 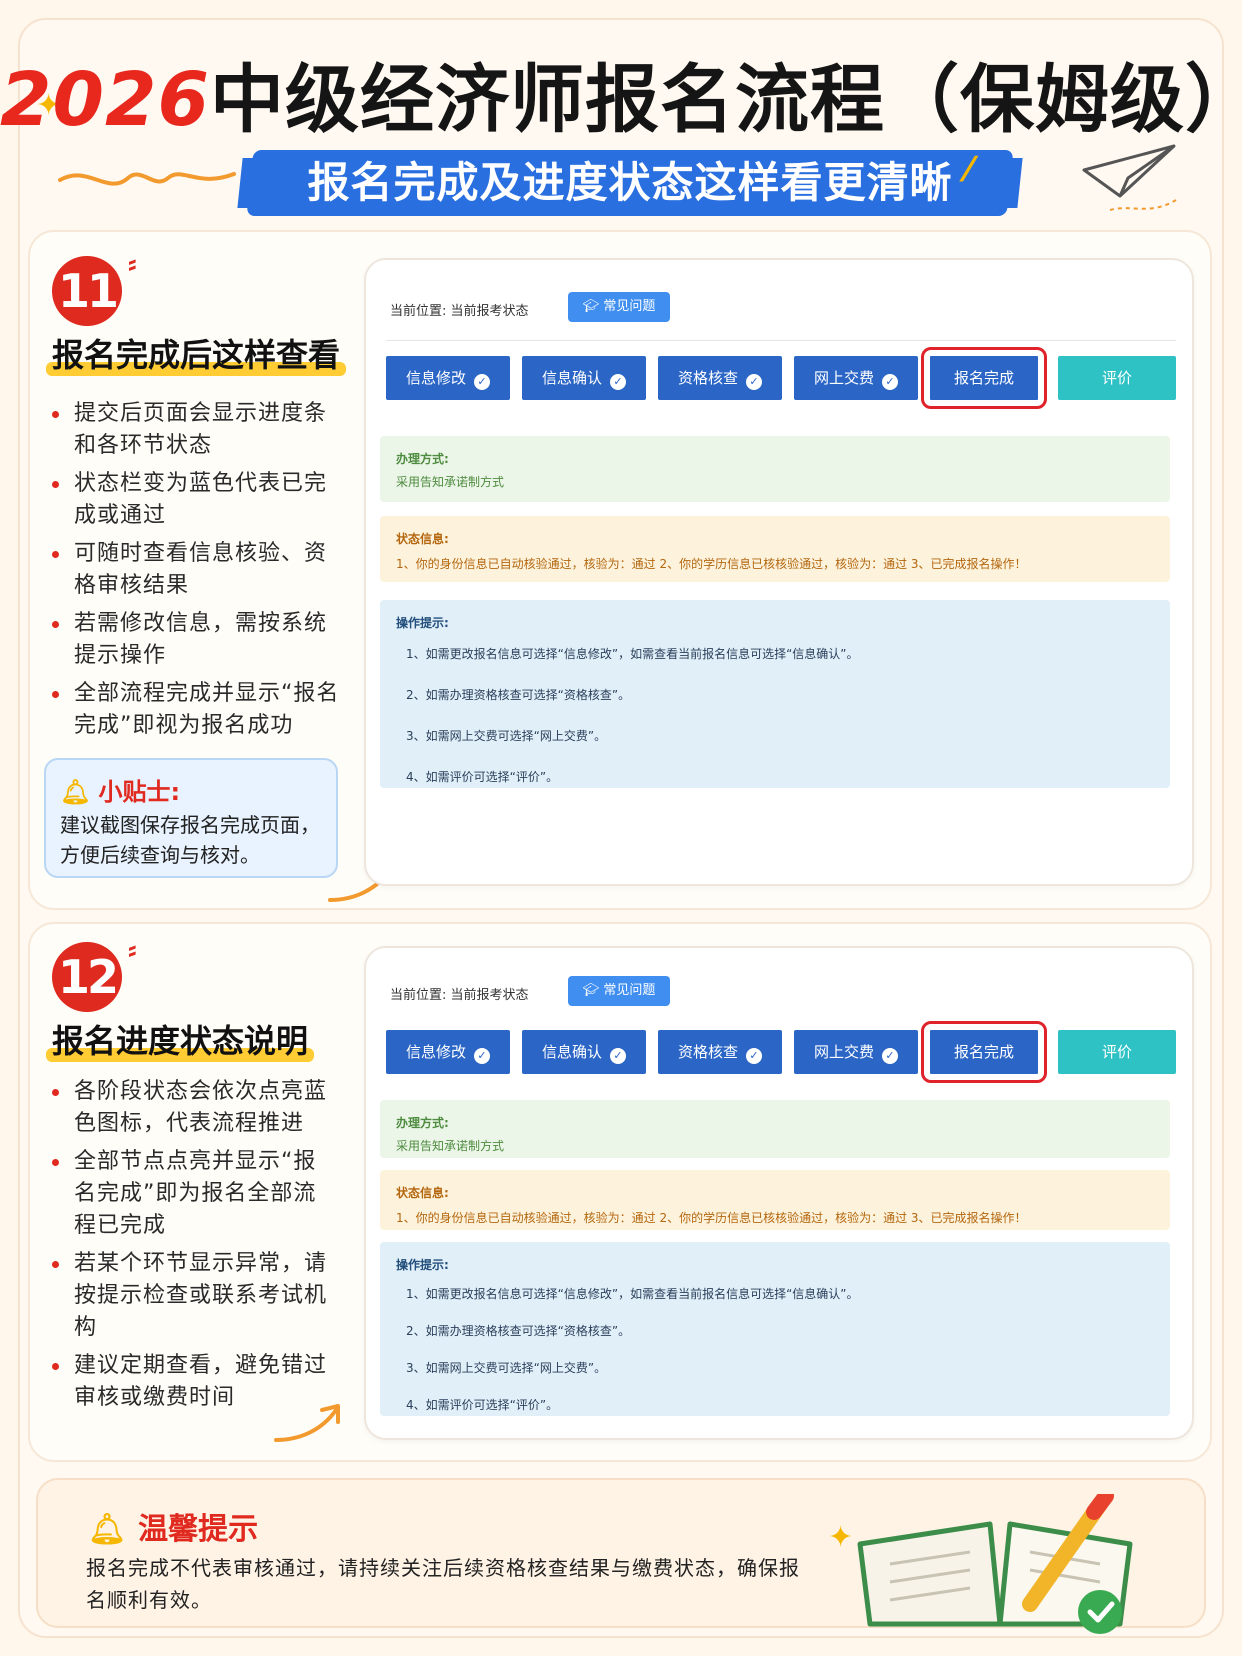 What do you see at coordinates (307, 1423) in the screenshot?
I see `arrow-icon` at bounding box center [307, 1423].